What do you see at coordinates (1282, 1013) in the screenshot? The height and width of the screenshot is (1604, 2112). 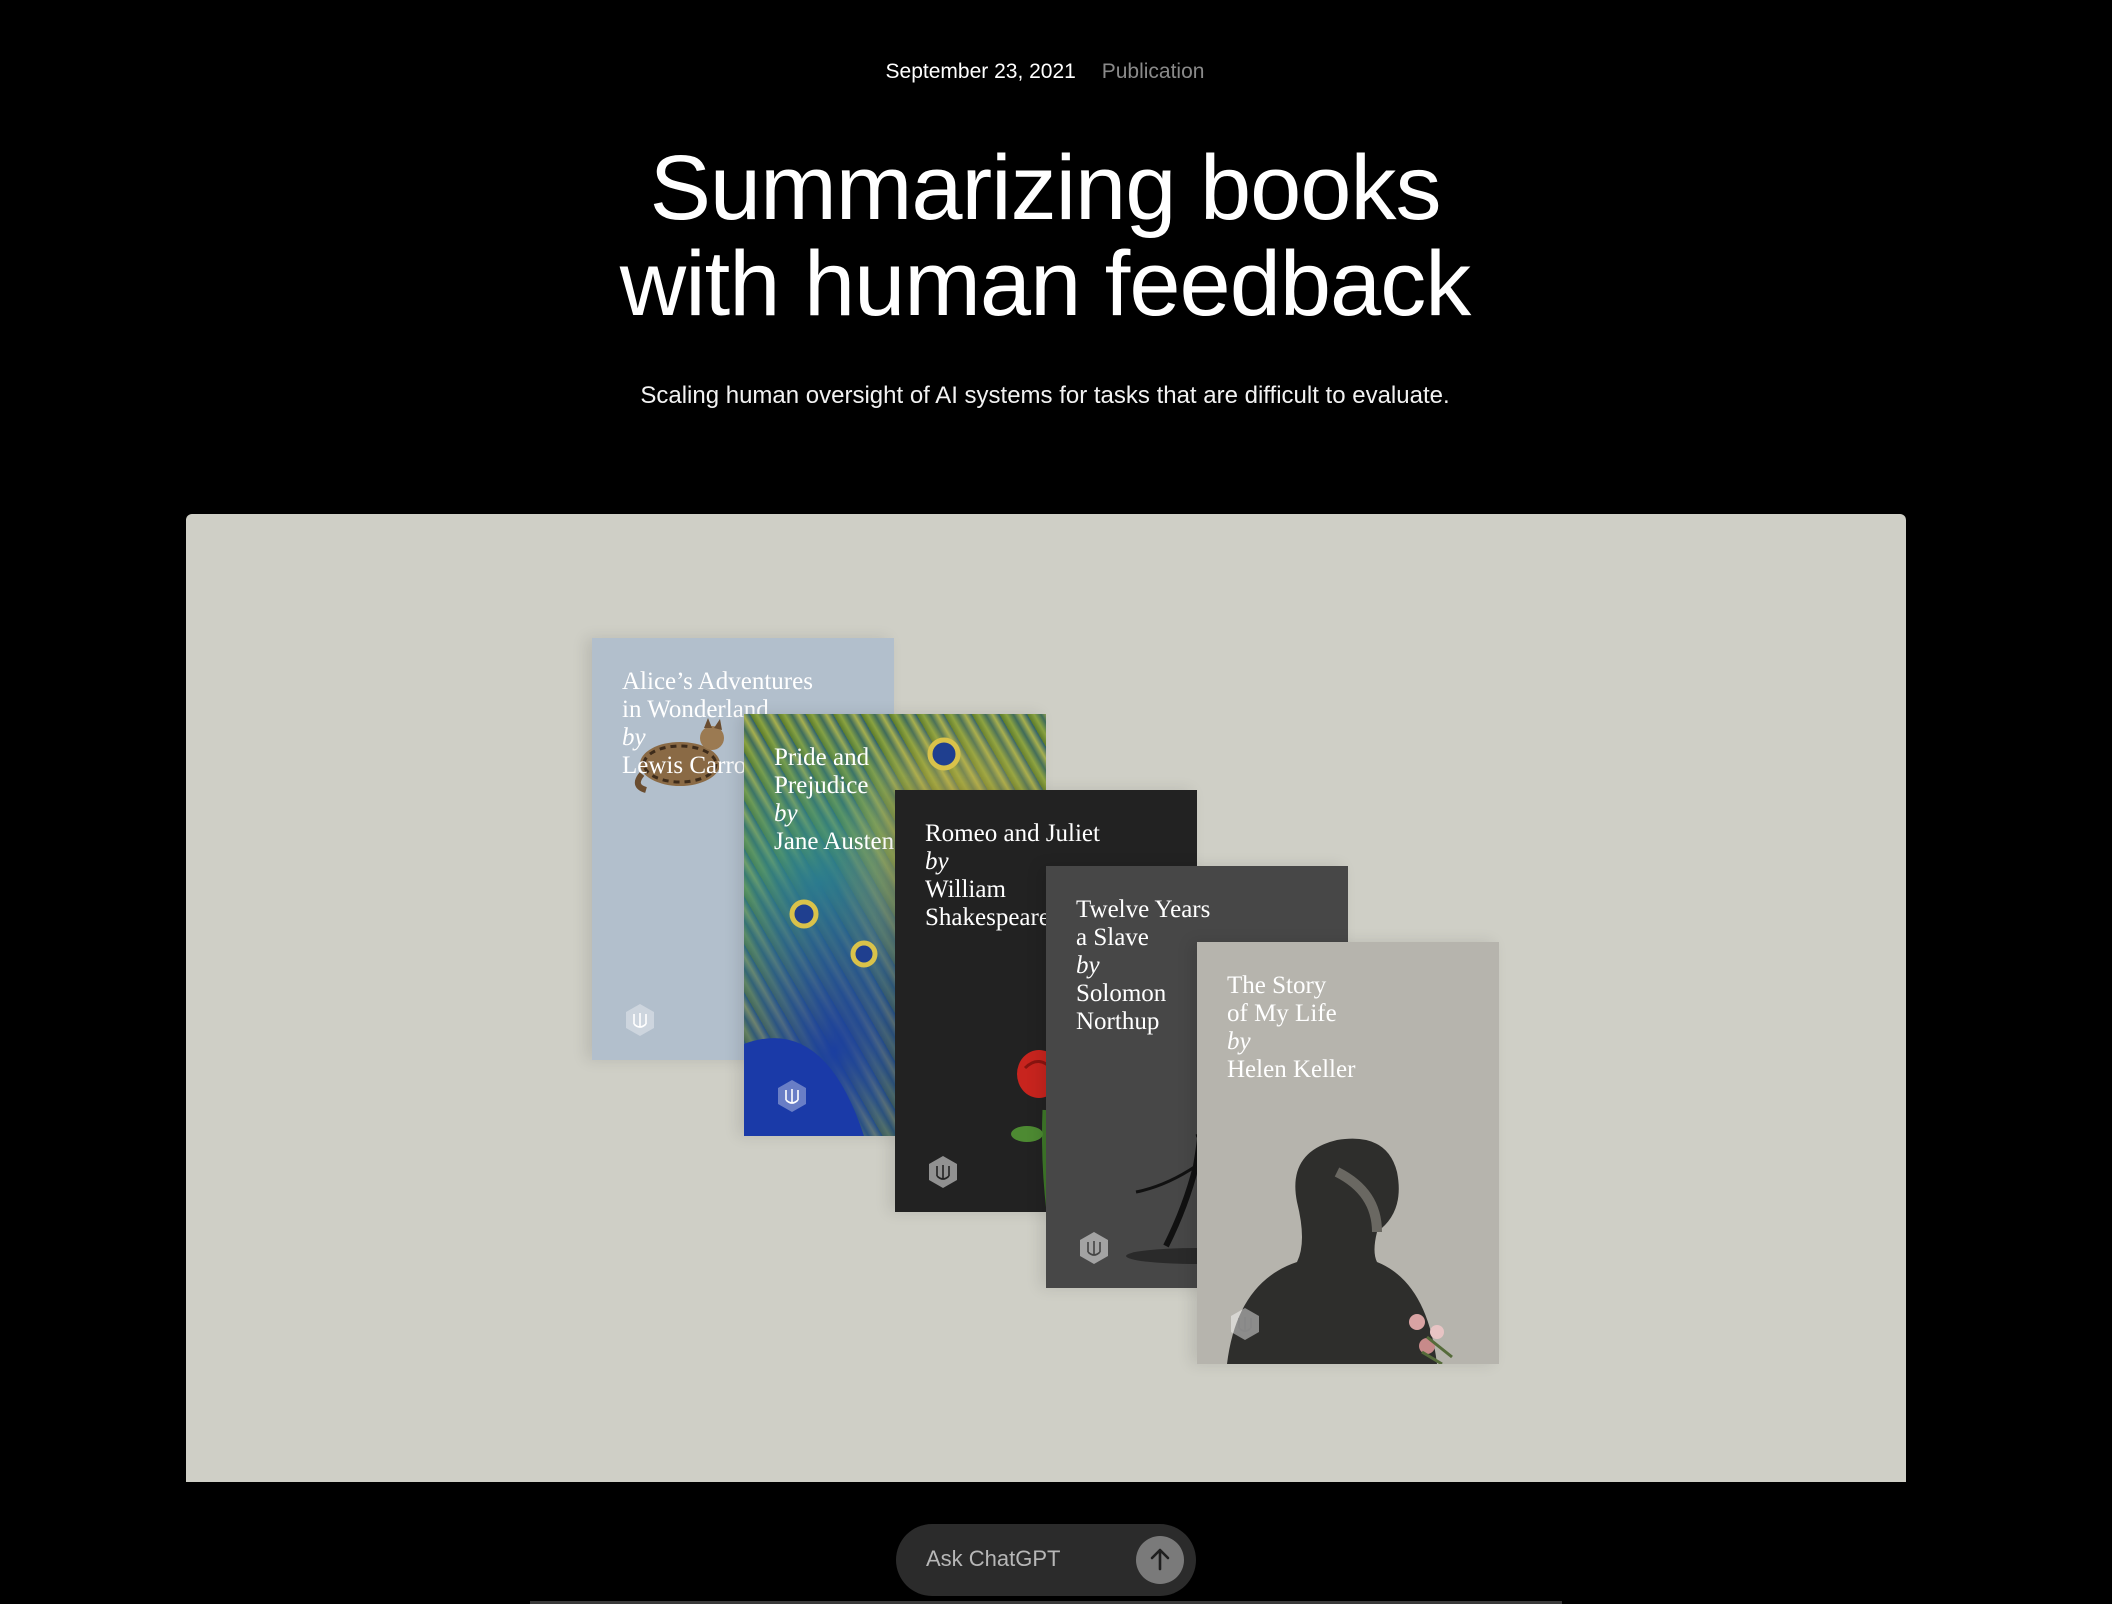 I see `book-title-line: of My Life` at bounding box center [1282, 1013].